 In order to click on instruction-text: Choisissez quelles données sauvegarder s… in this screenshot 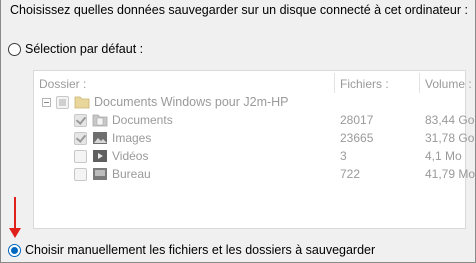, I will do `click(239, 10)`.